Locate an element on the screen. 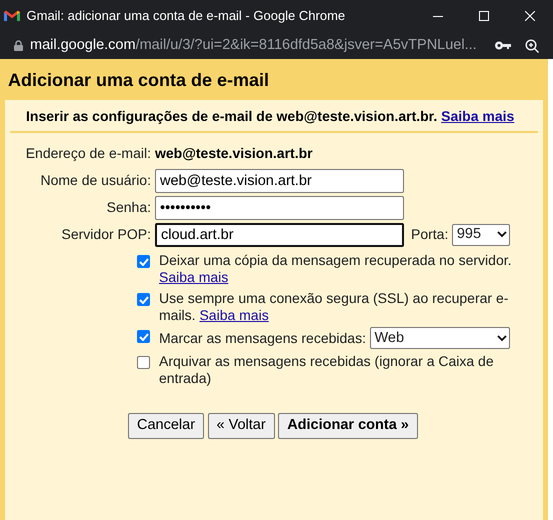 The height and width of the screenshot is (520, 553). input-field: web@teste.vision.art.br is located at coordinates (279, 180).